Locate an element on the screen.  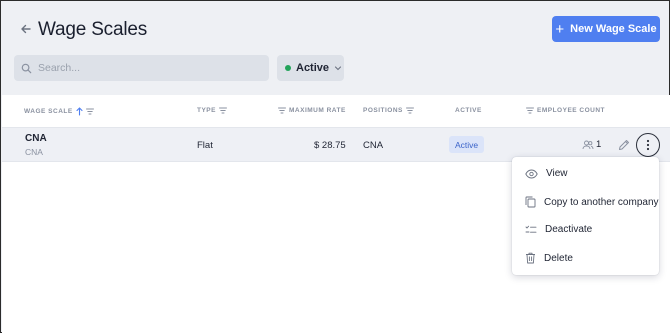
kebab-menu-icon is located at coordinates (648, 145).